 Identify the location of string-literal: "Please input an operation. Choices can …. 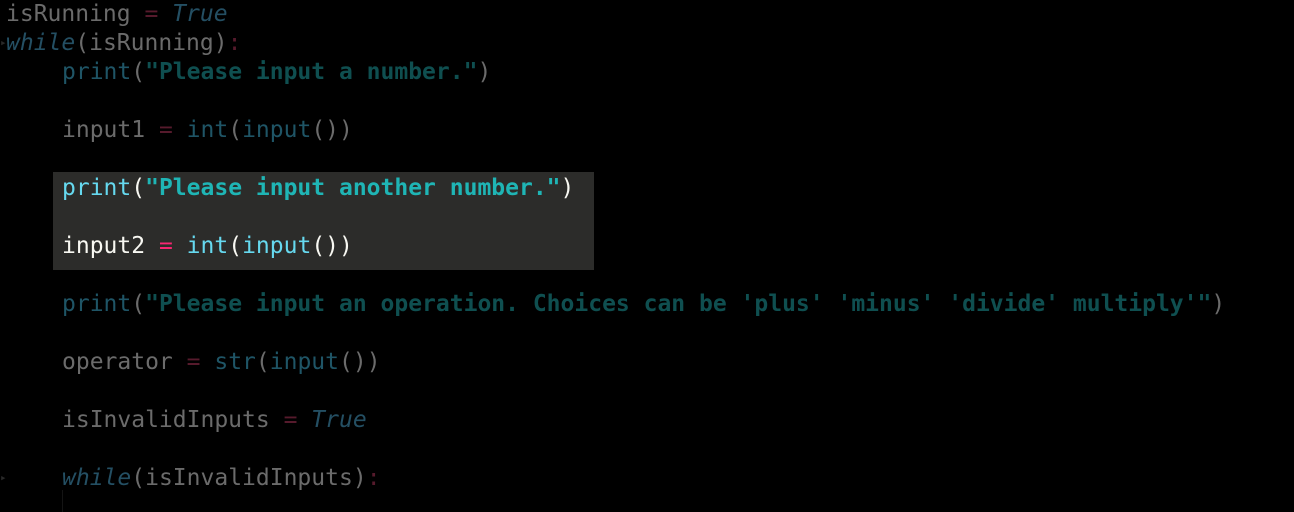
(678, 304).